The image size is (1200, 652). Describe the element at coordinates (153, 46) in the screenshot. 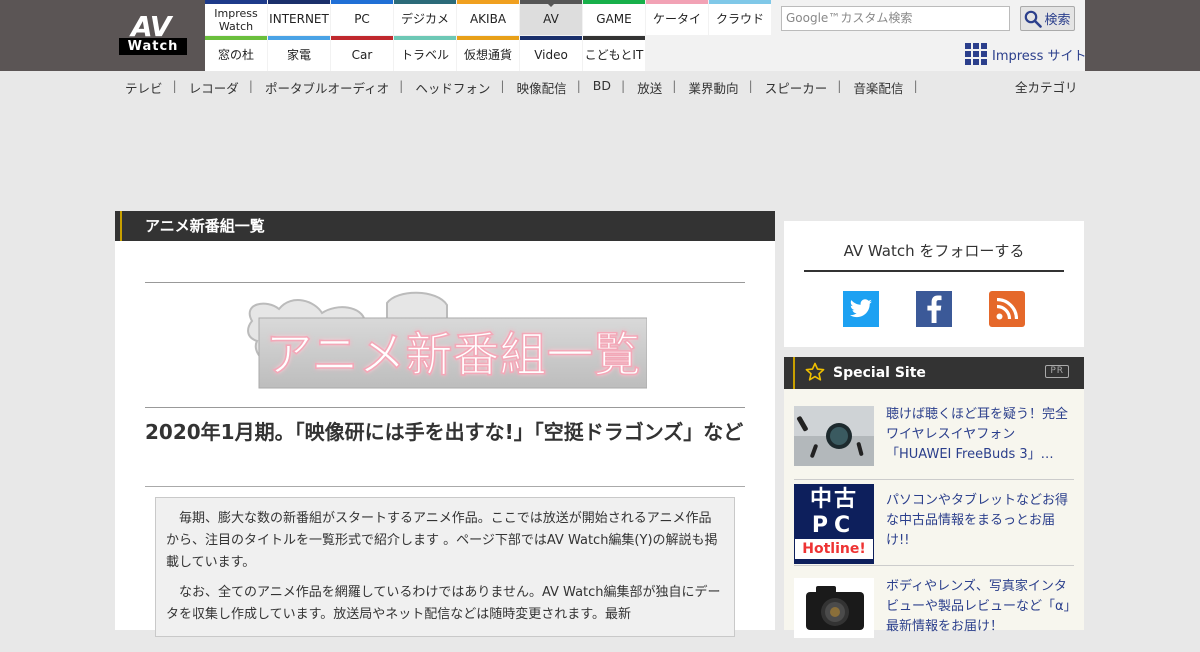

I see `logo-watch-text: Watch` at that location.